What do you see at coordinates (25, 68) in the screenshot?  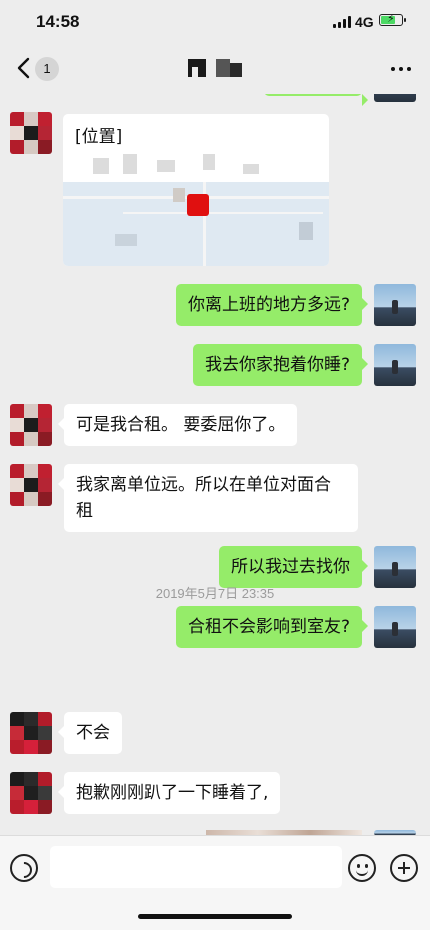 I see `back-chevron-icon` at bounding box center [25, 68].